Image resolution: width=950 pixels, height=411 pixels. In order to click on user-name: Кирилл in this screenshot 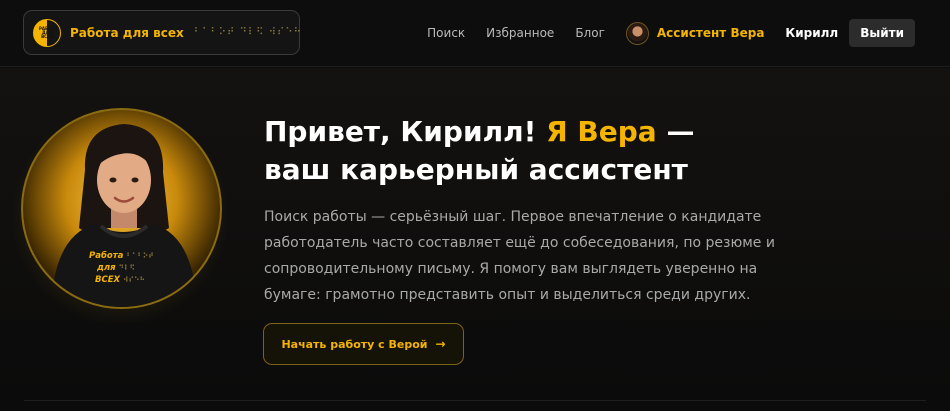, I will do `click(811, 33)`.